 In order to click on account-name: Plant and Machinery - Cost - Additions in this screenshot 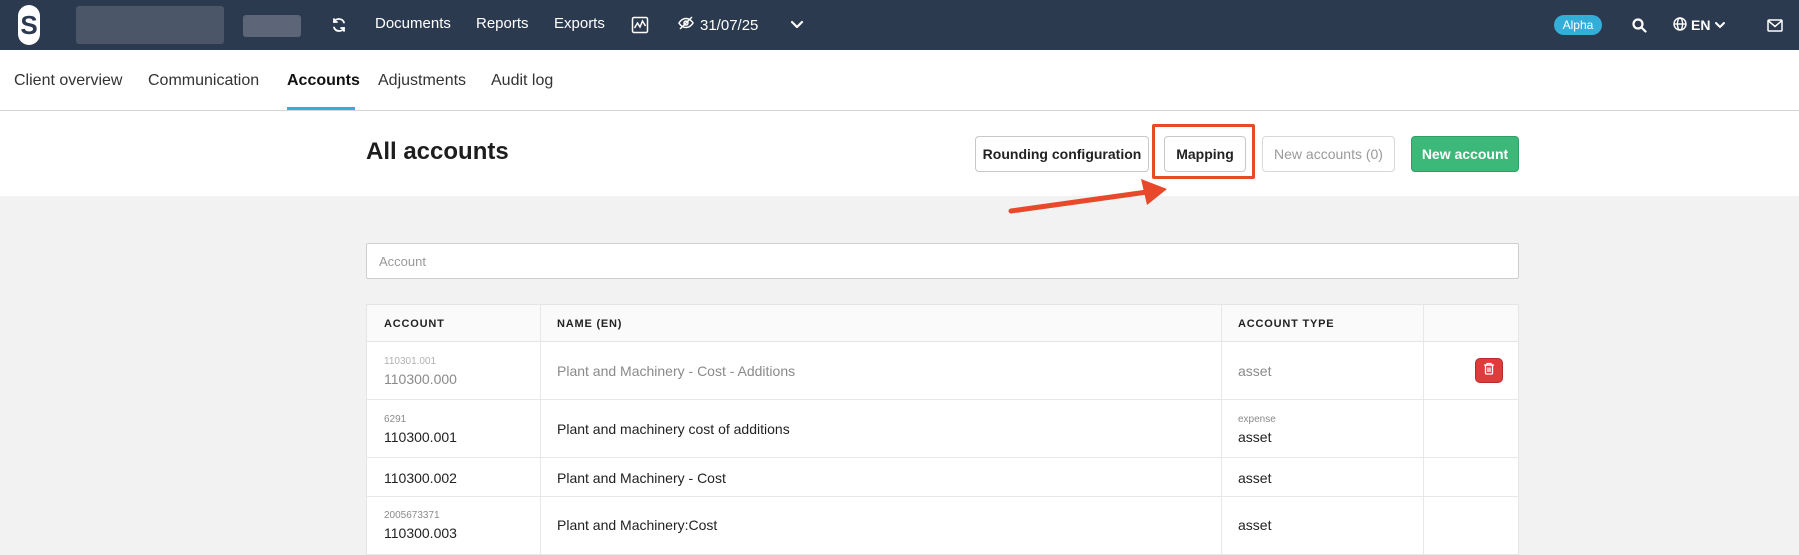, I will do `click(676, 371)`.